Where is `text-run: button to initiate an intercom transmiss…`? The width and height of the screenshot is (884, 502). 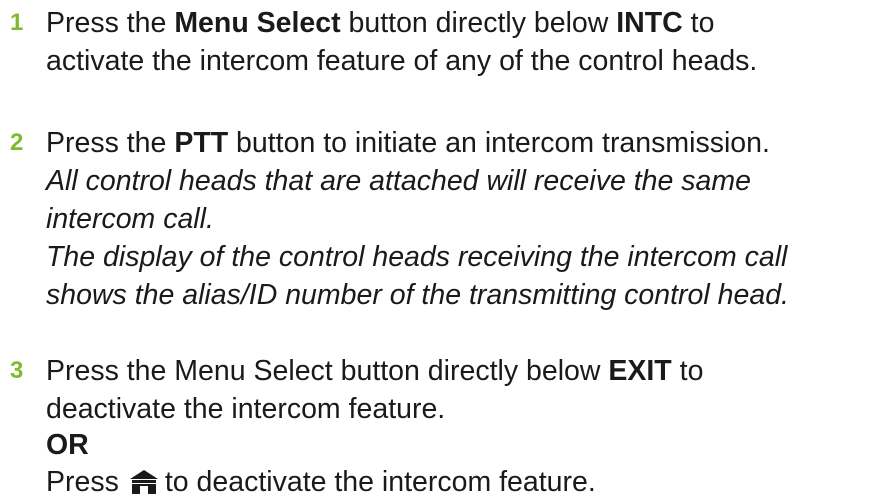 text-run: button to initiate an intercom transmiss… is located at coordinates (499, 143).